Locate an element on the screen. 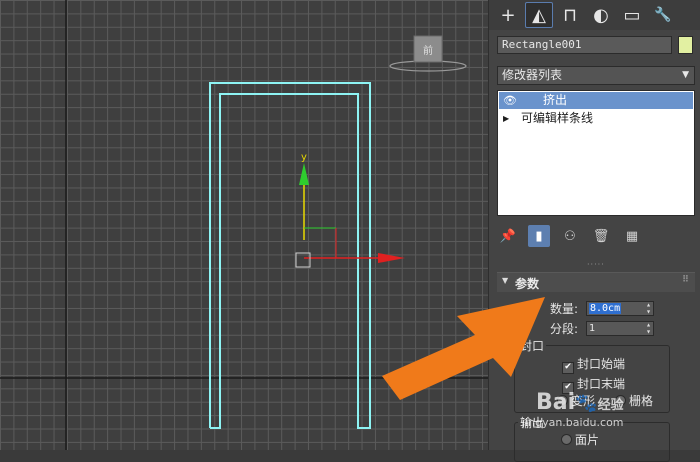 The height and width of the screenshot is (462, 700). motion-tab: ◐ is located at coordinates (601, 15).